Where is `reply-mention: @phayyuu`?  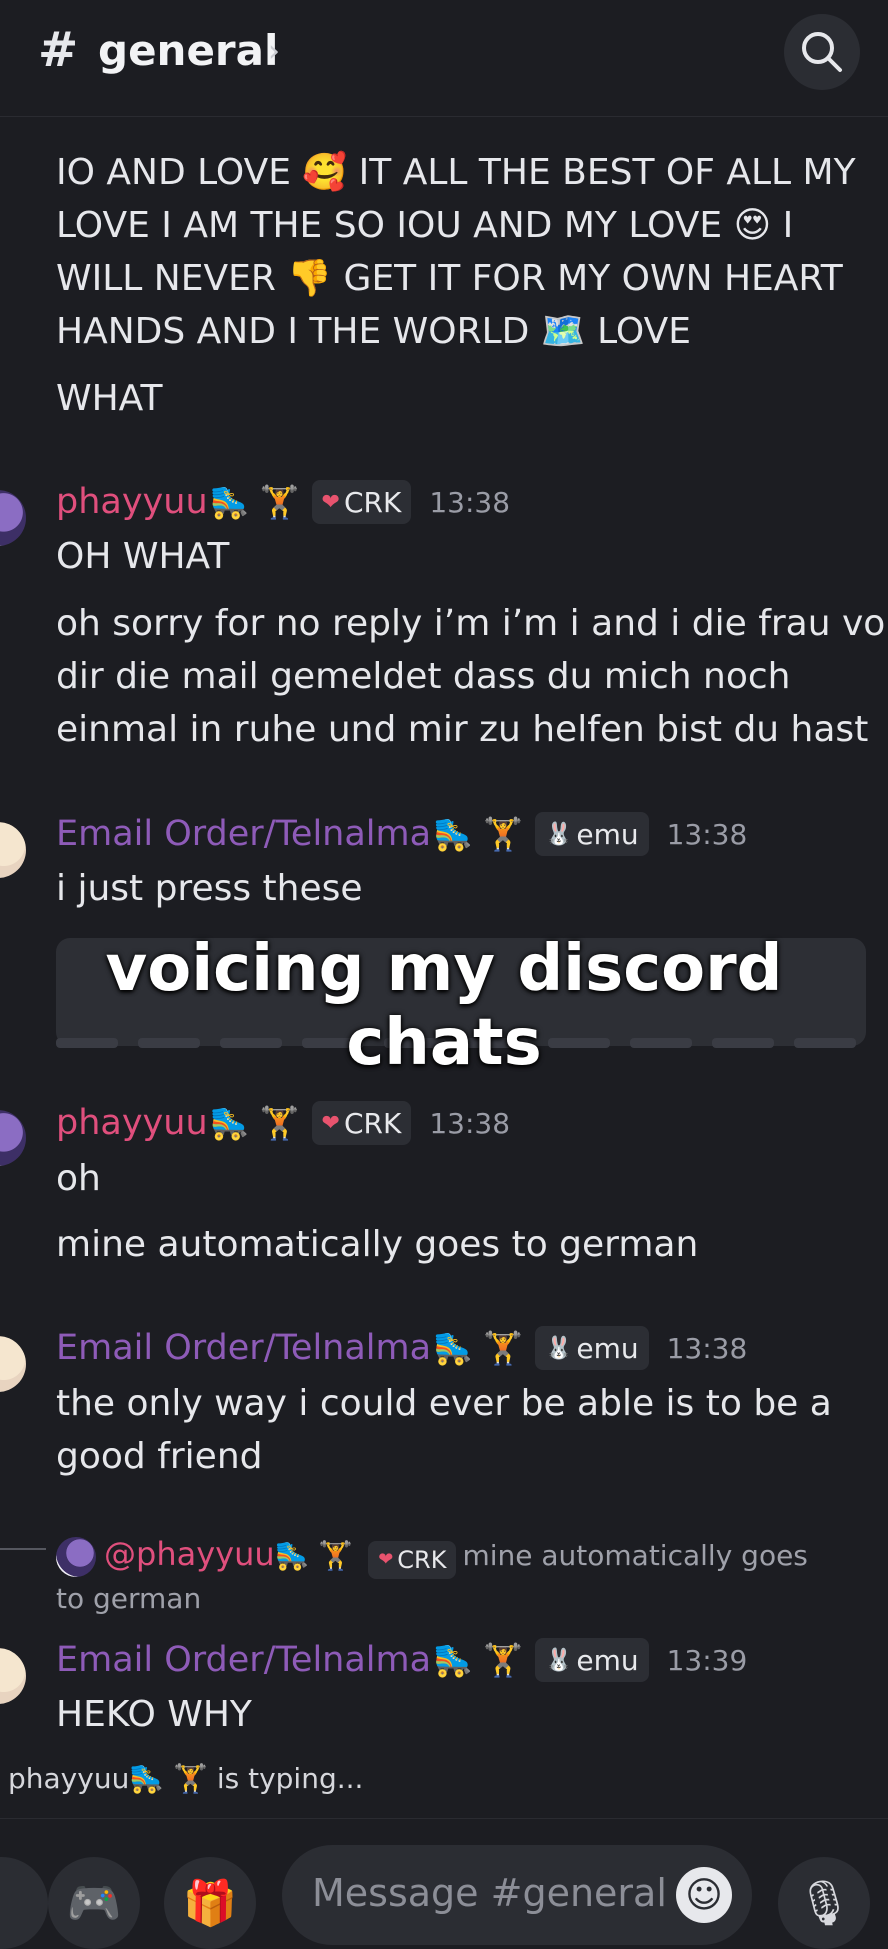
reply-mention: @phayyuu is located at coordinates (189, 1554).